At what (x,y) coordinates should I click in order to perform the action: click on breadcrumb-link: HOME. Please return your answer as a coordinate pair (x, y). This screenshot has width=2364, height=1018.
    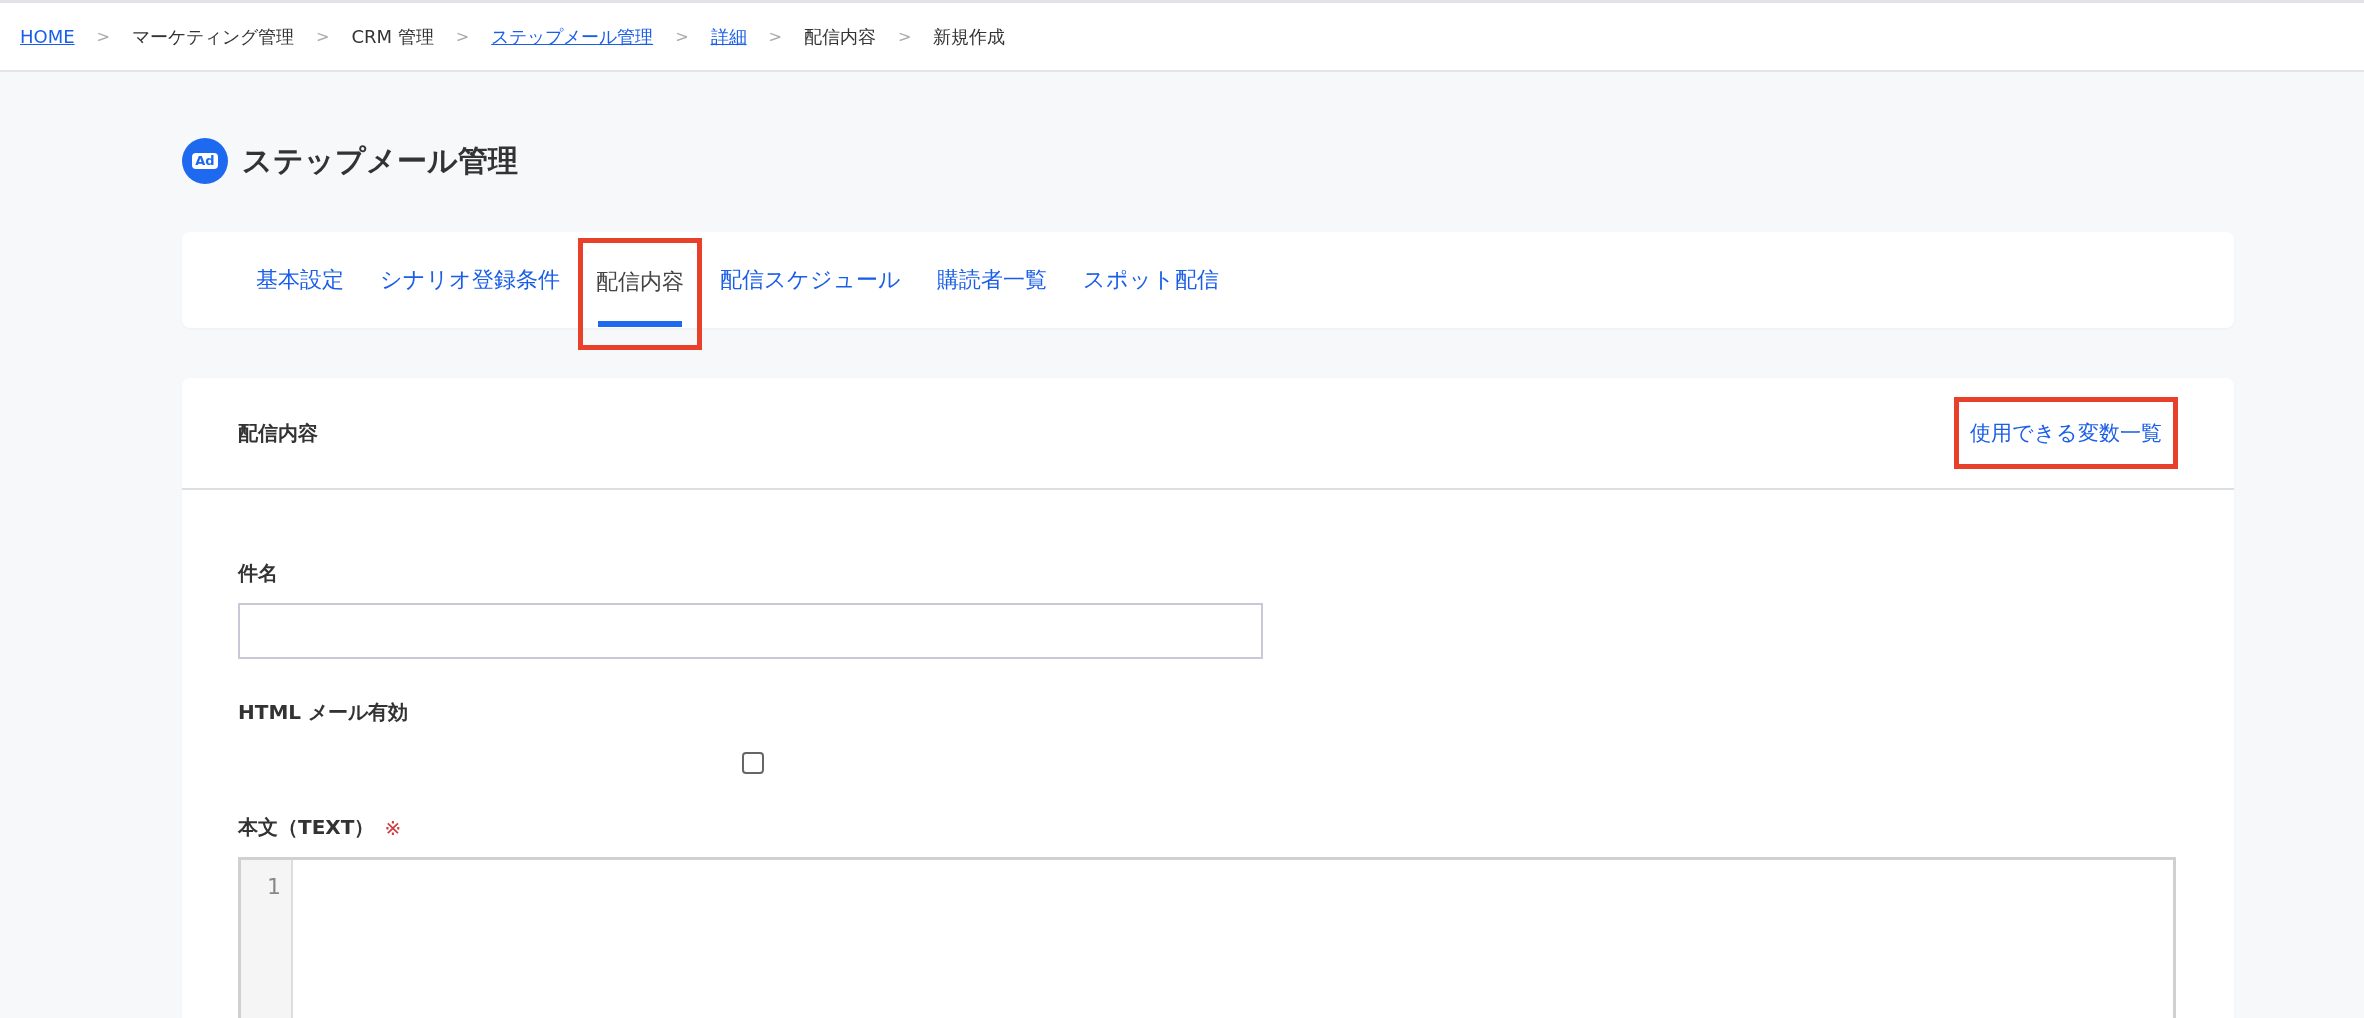
    Looking at the image, I should click on (47, 36).